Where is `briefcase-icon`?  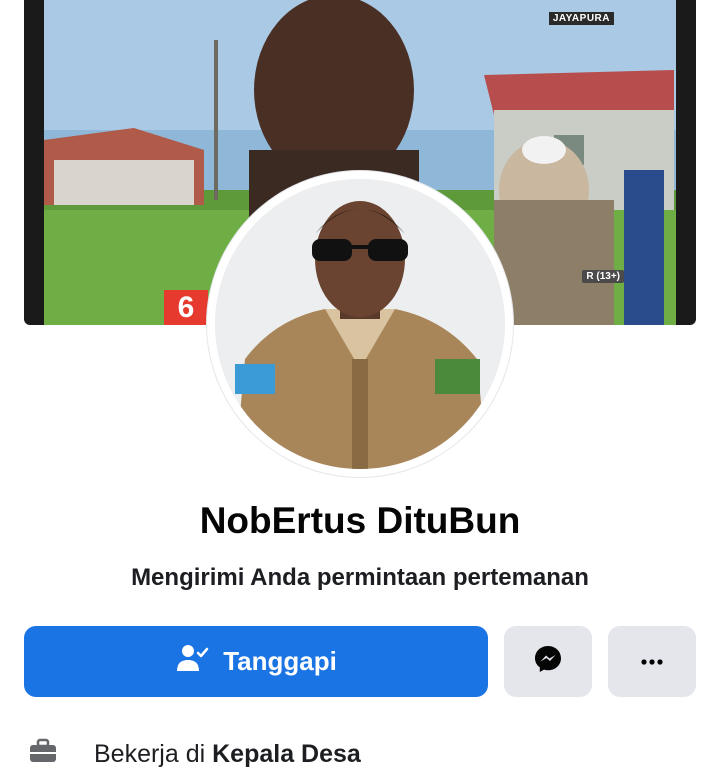
briefcase-icon is located at coordinates (43, 754).